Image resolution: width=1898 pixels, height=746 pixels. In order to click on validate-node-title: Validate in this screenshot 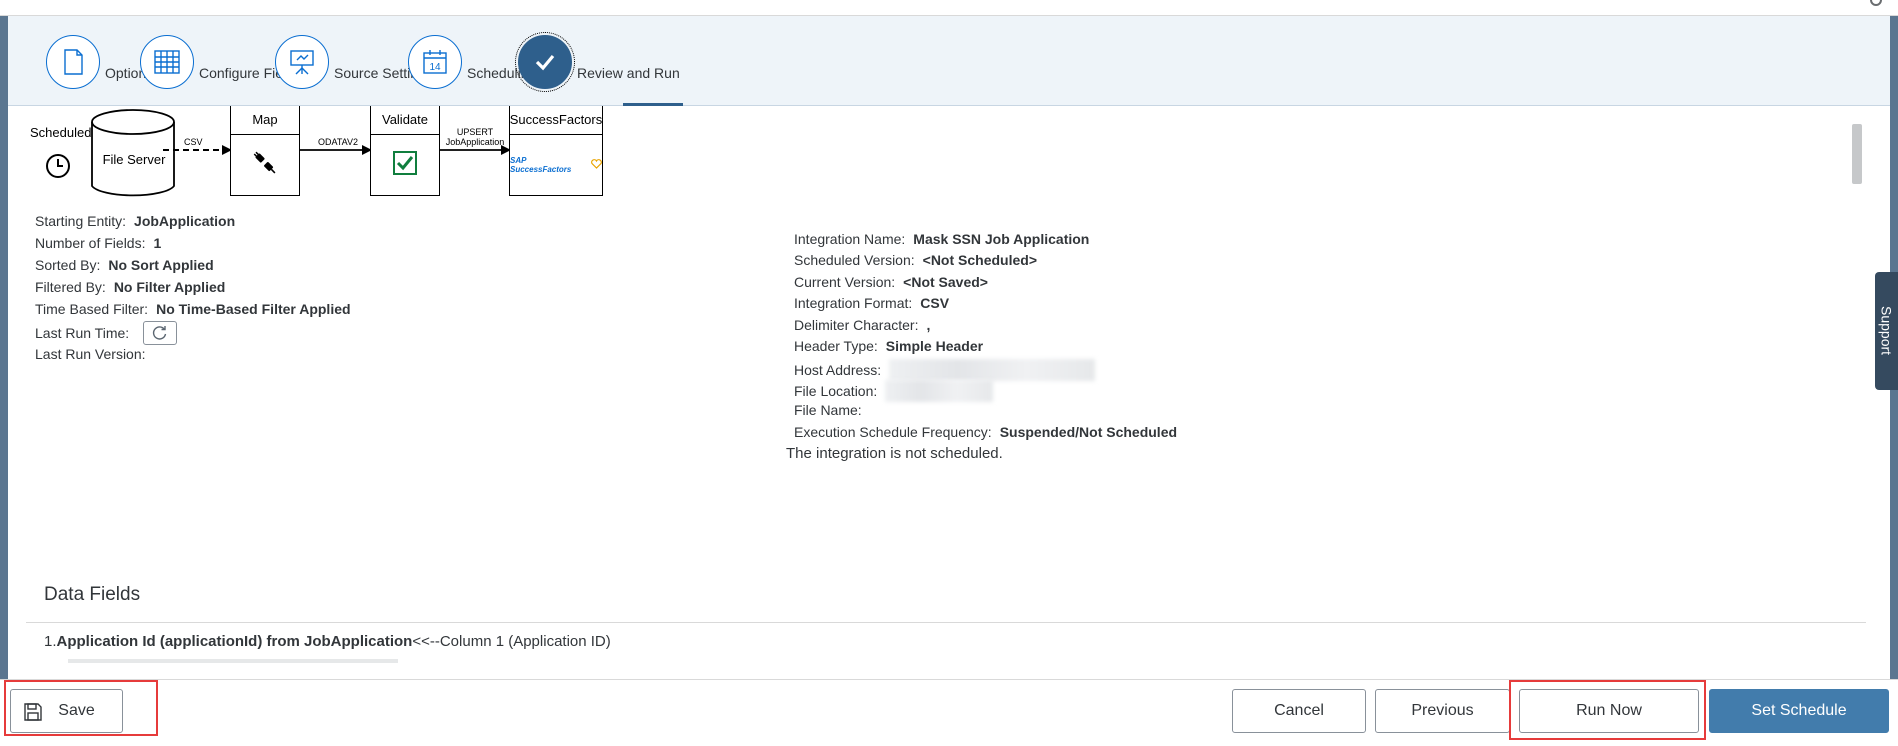, I will do `click(405, 120)`.